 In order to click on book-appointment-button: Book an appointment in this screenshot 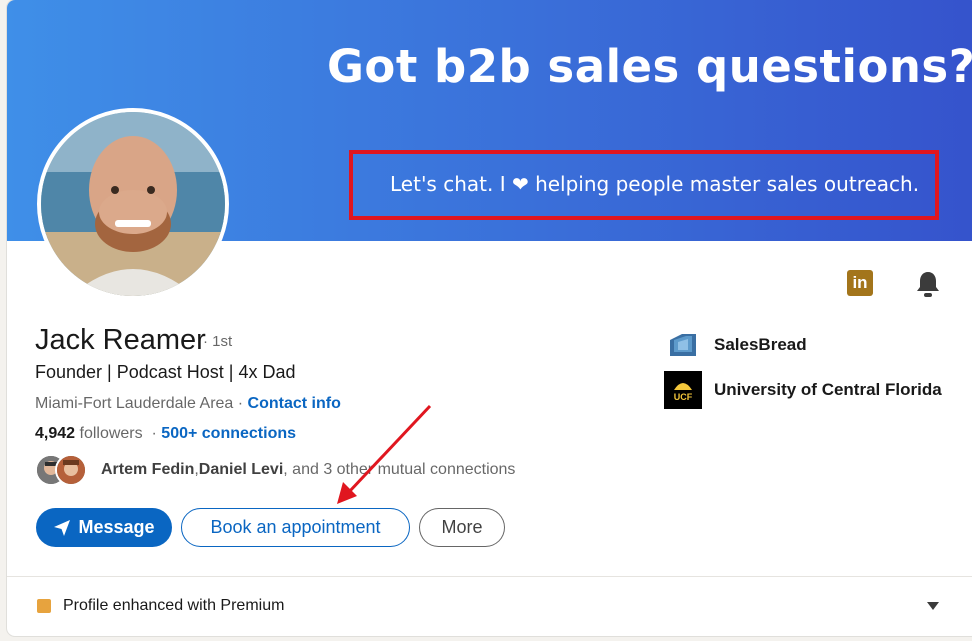, I will do `click(295, 527)`.